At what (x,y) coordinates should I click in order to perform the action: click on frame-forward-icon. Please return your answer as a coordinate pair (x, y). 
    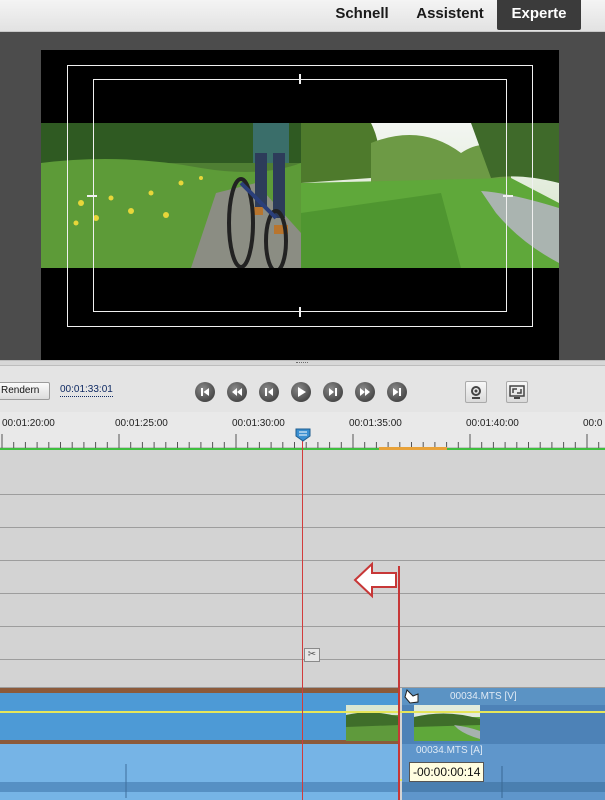
    Looking at the image, I should click on (333, 392).